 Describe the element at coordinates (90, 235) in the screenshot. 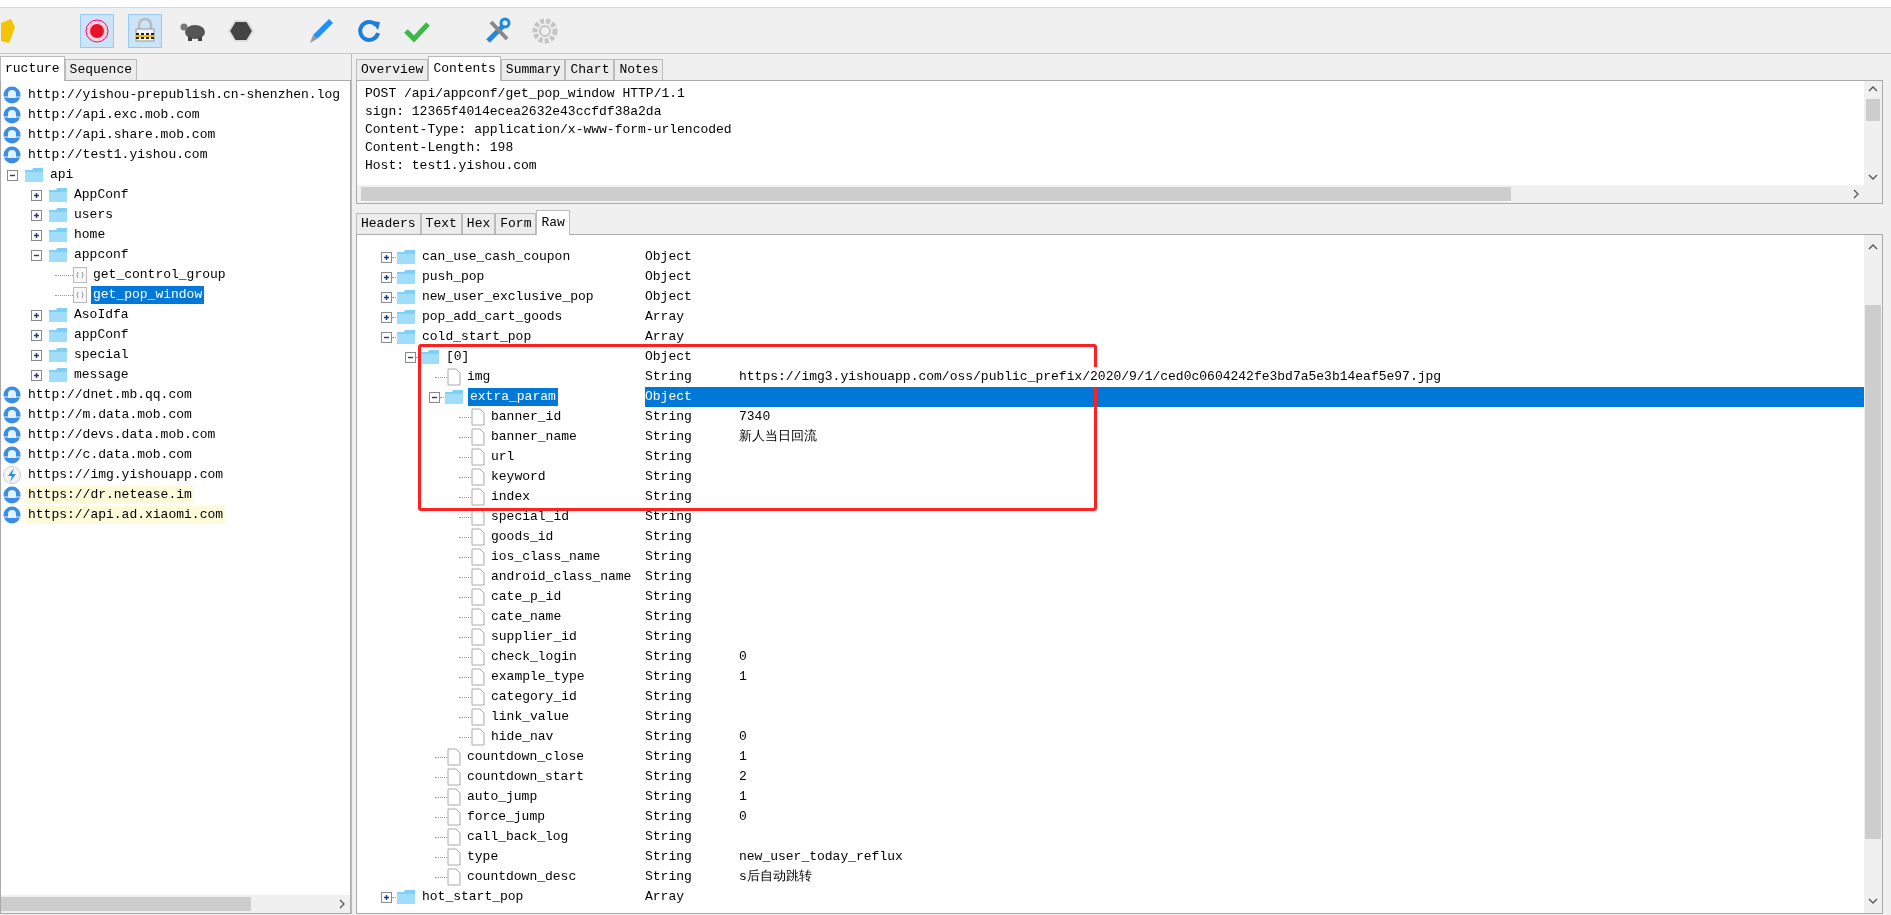

I see `folder-item: home` at that location.